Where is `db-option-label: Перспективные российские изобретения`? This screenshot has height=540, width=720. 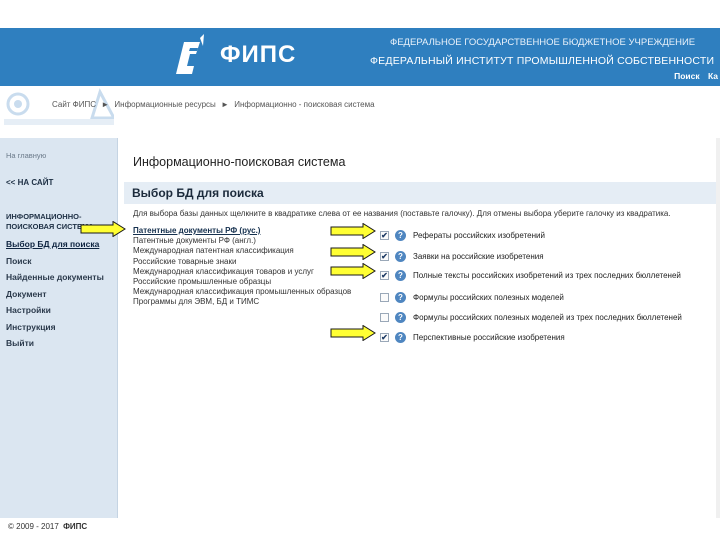 db-option-label: Перспективные российские изобретения is located at coordinates (489, 337).